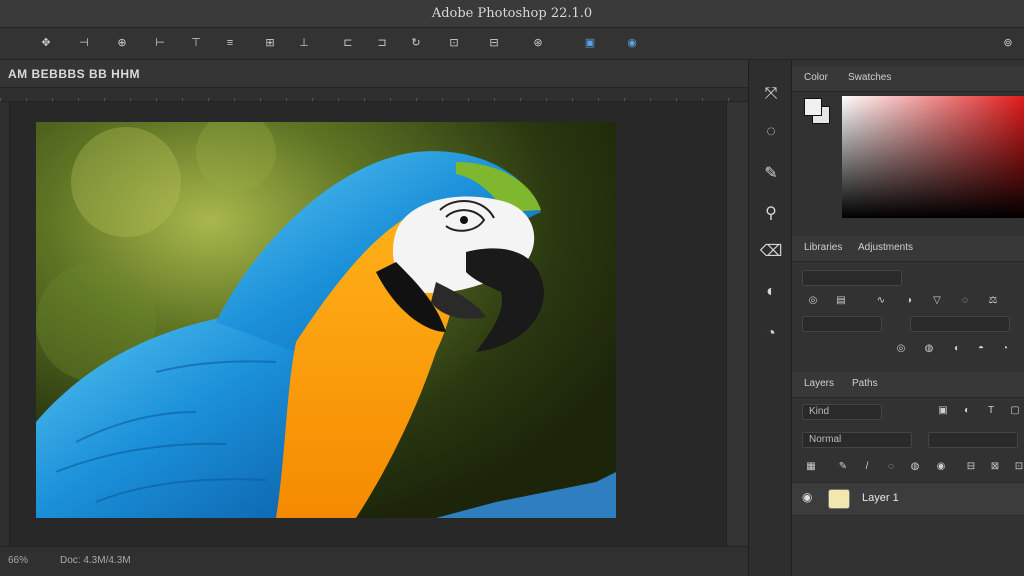 Image resolution: width=1024 pixels, height=576 pixels. Describe the element at coordinates (811, 467) in the screenshot. I see `lock-transparent-icon: ▦` at that location.